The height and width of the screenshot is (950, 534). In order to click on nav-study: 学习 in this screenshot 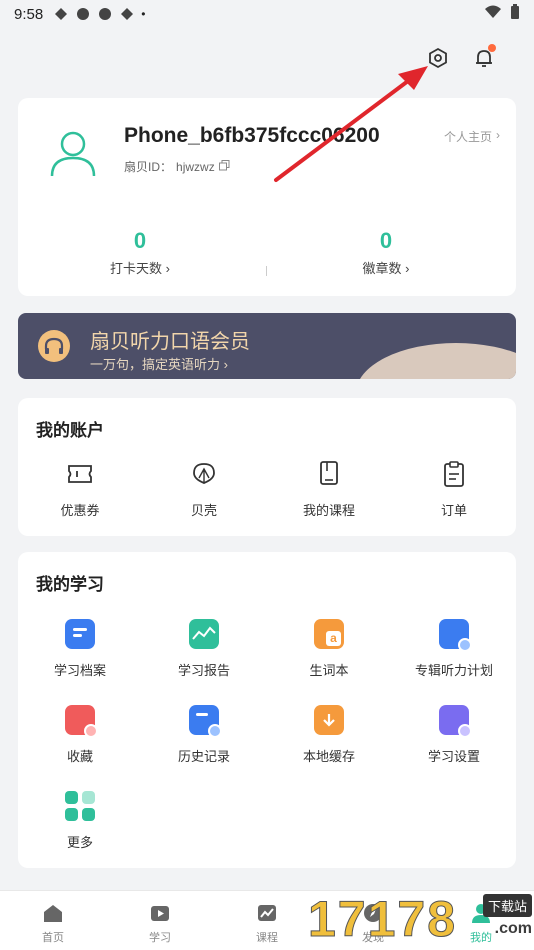, I will do `click(160, 923)`.